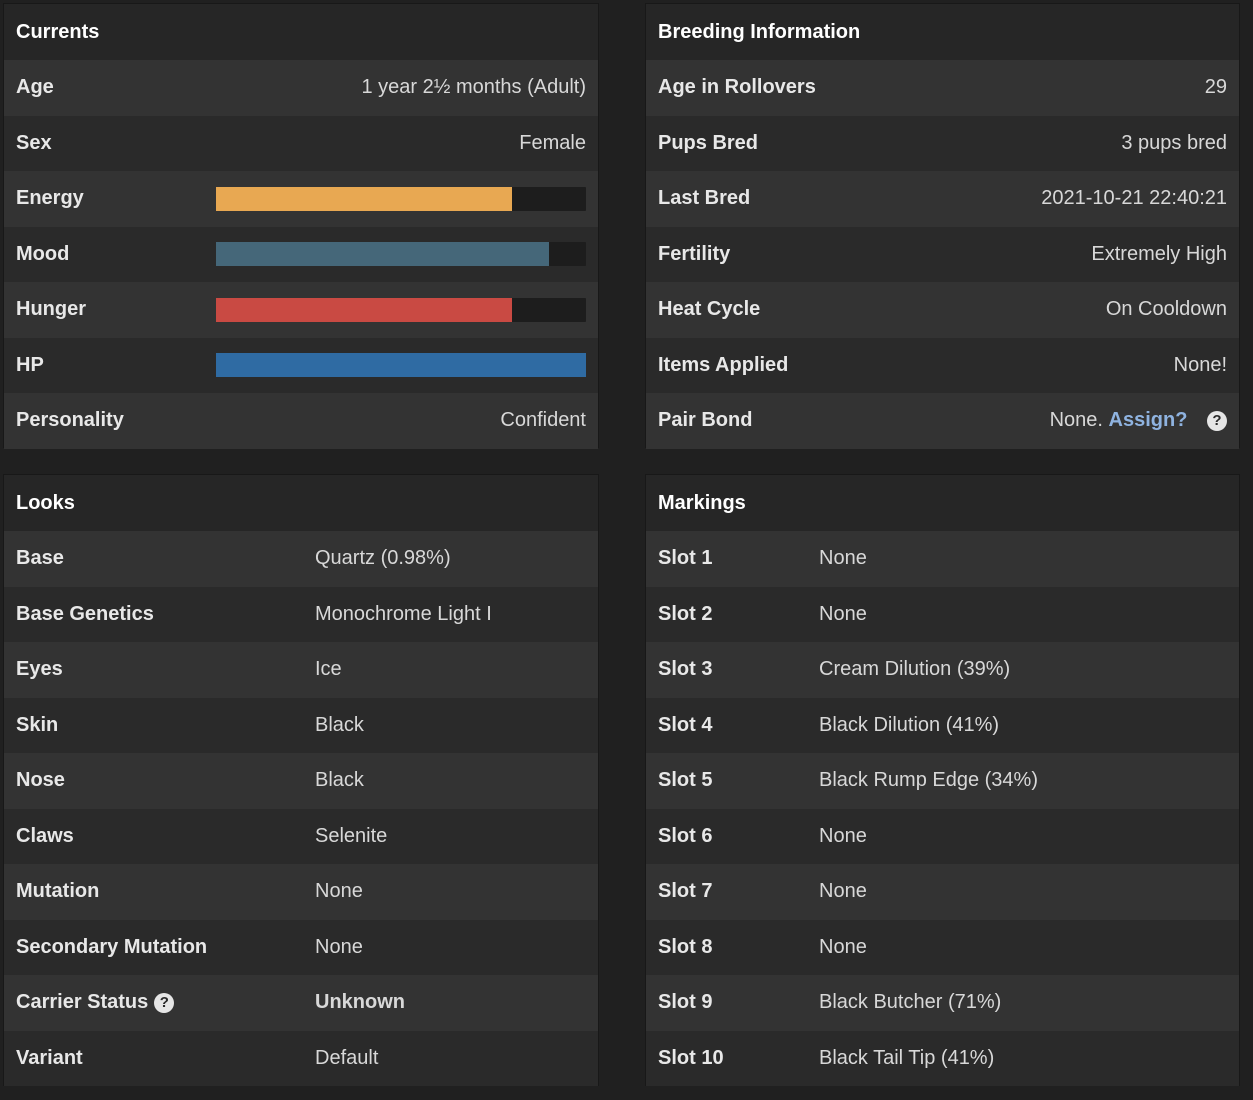 The width and height of the screenshot is (1253, 1100). What do you see at coordinates (51, 309) in the screenshot?
I see `hunger-label: Hunger` at bounding box center [51, 309].